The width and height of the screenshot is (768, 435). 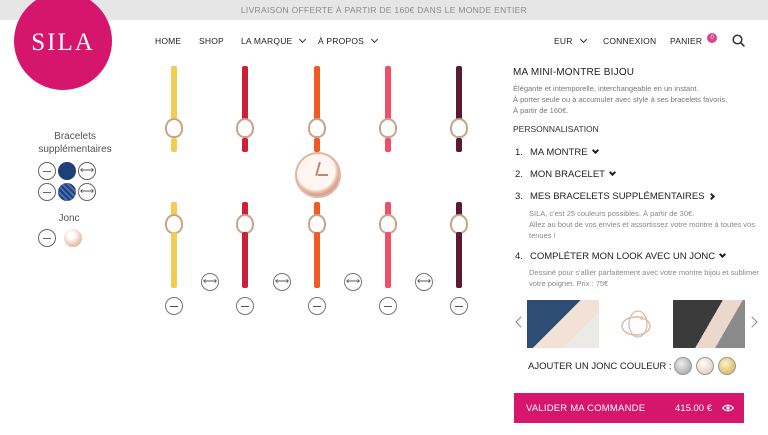 What do you see at coordinates (738, 40) in the screenshot?
I see `search-icon` at bounding box center [738, 40].